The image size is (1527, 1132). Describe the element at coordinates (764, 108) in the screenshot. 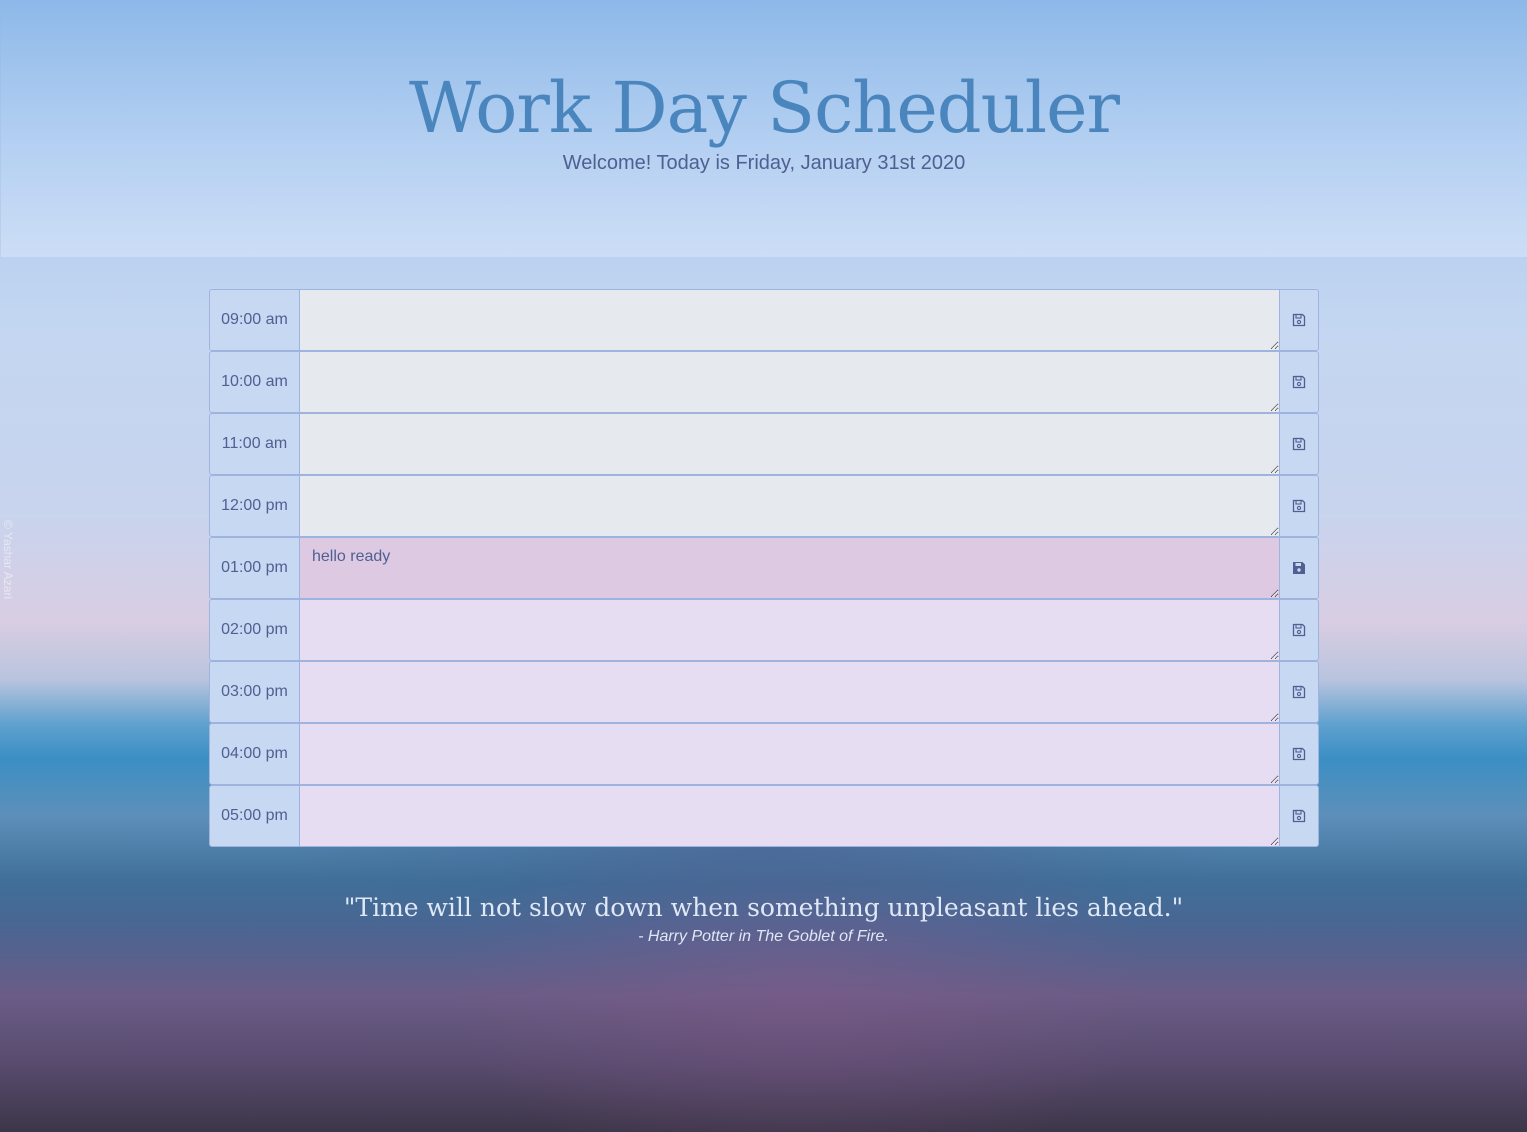

I see `page-title: Work Day Scheduler` at that location.